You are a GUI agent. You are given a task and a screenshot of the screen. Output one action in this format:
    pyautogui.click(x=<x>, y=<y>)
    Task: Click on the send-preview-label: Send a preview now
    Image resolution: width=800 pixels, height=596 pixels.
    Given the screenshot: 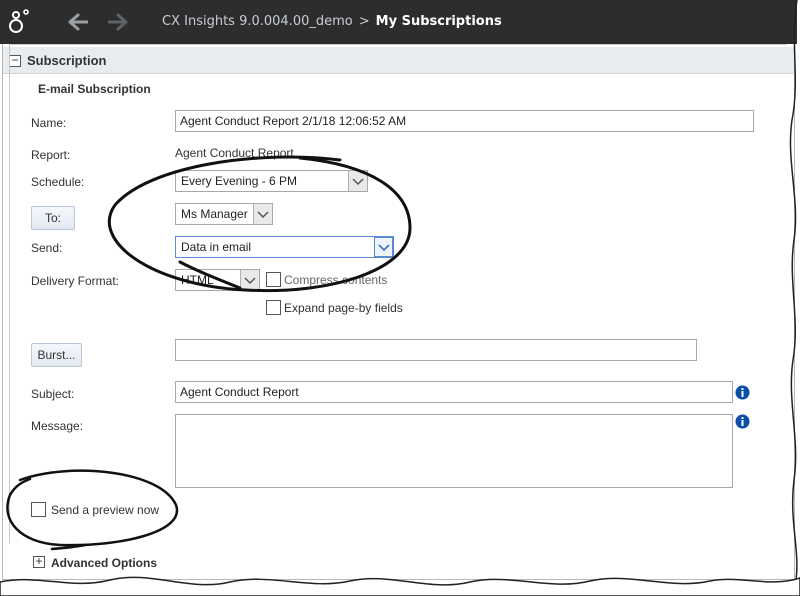 What is the action you would take?
    pyautogui.click(x=105, y=510)
    